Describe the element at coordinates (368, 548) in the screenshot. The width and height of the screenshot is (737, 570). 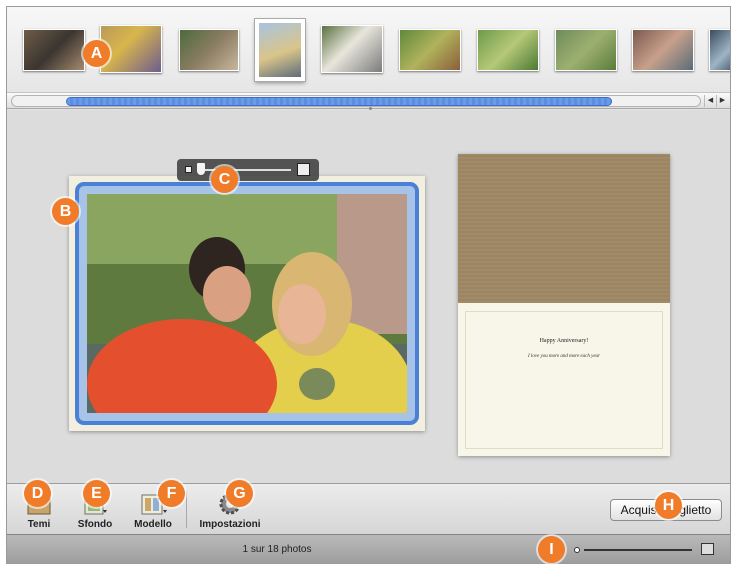
I see `status-bar: 1 sur 18 photos` at that location.